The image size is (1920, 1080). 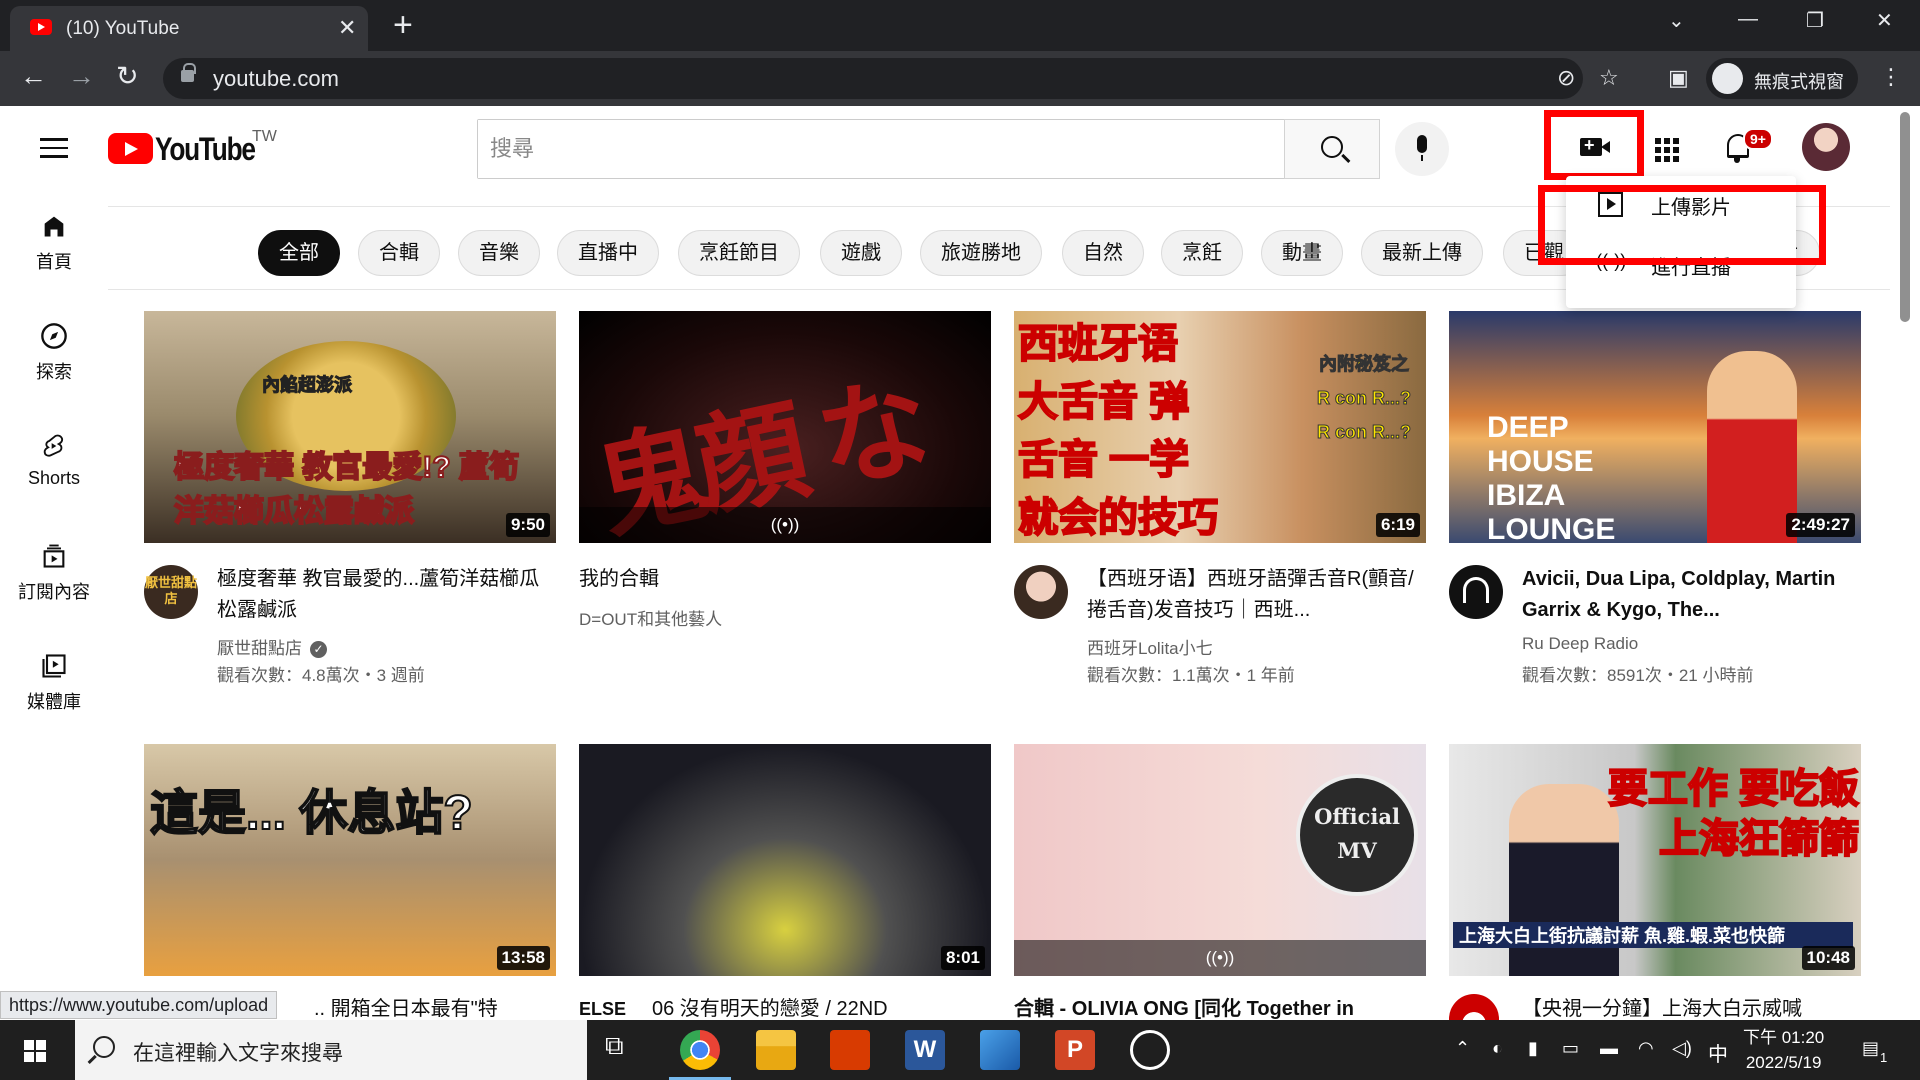 I want to click on incognito-icon, so click(x=1727, y=78).